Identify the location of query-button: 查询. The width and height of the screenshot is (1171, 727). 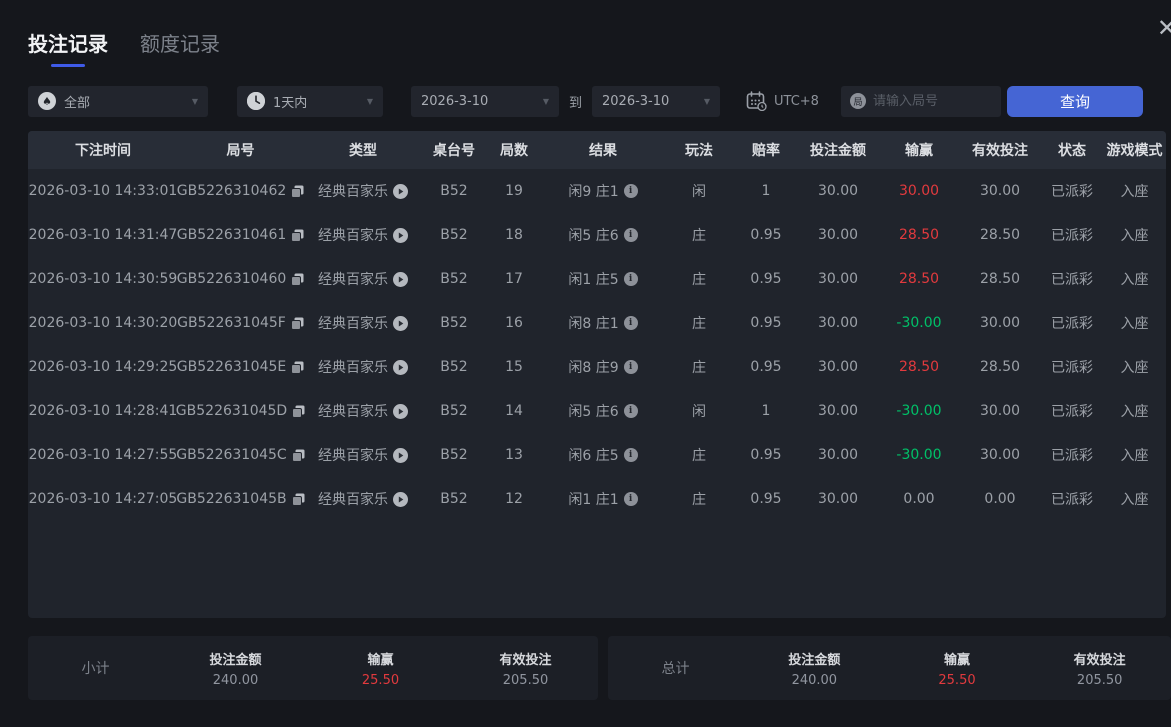
(1075, 101).